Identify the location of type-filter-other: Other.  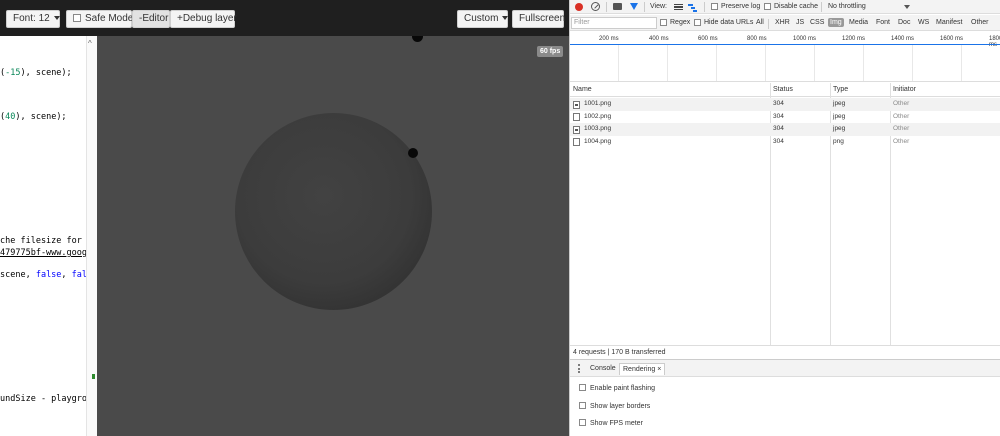
(980, 22).